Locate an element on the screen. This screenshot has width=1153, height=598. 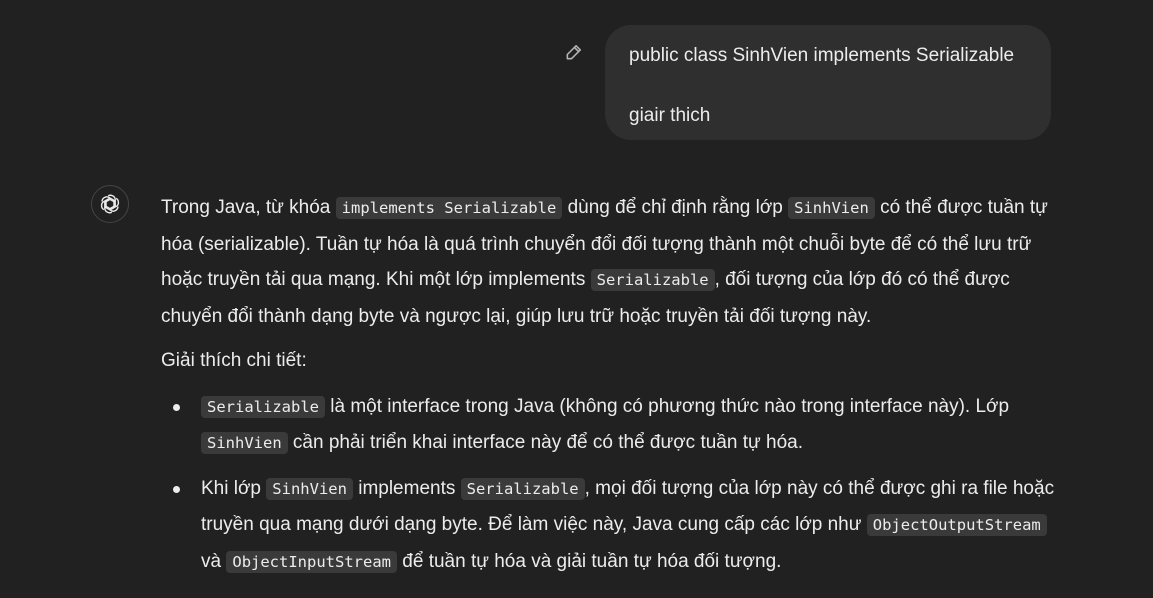
text: Khi lớp is located at coordinates (234, 488).